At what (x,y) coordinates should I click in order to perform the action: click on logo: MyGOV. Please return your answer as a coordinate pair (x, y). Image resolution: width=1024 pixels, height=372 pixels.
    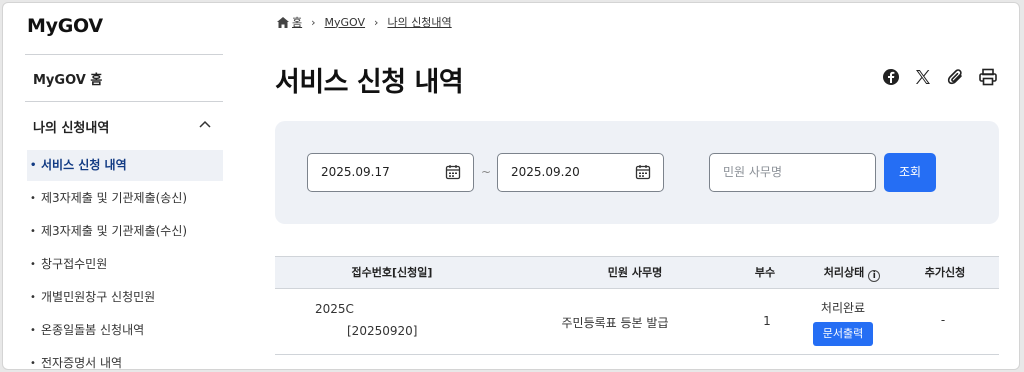
    Looking at the image, I should click on (65, 26).